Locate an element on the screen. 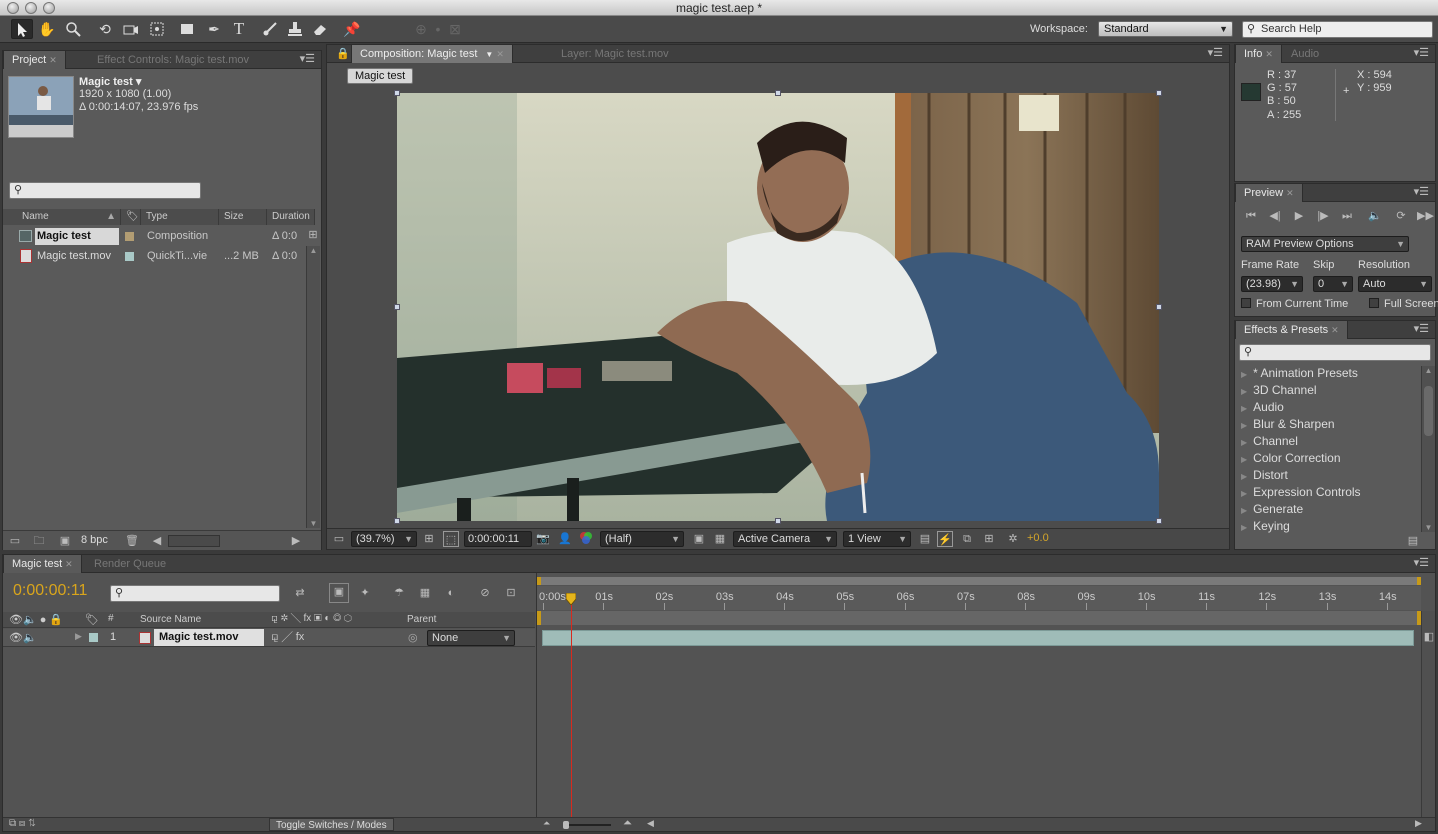  selection-tool-icon is located at coordinates (22, 29).